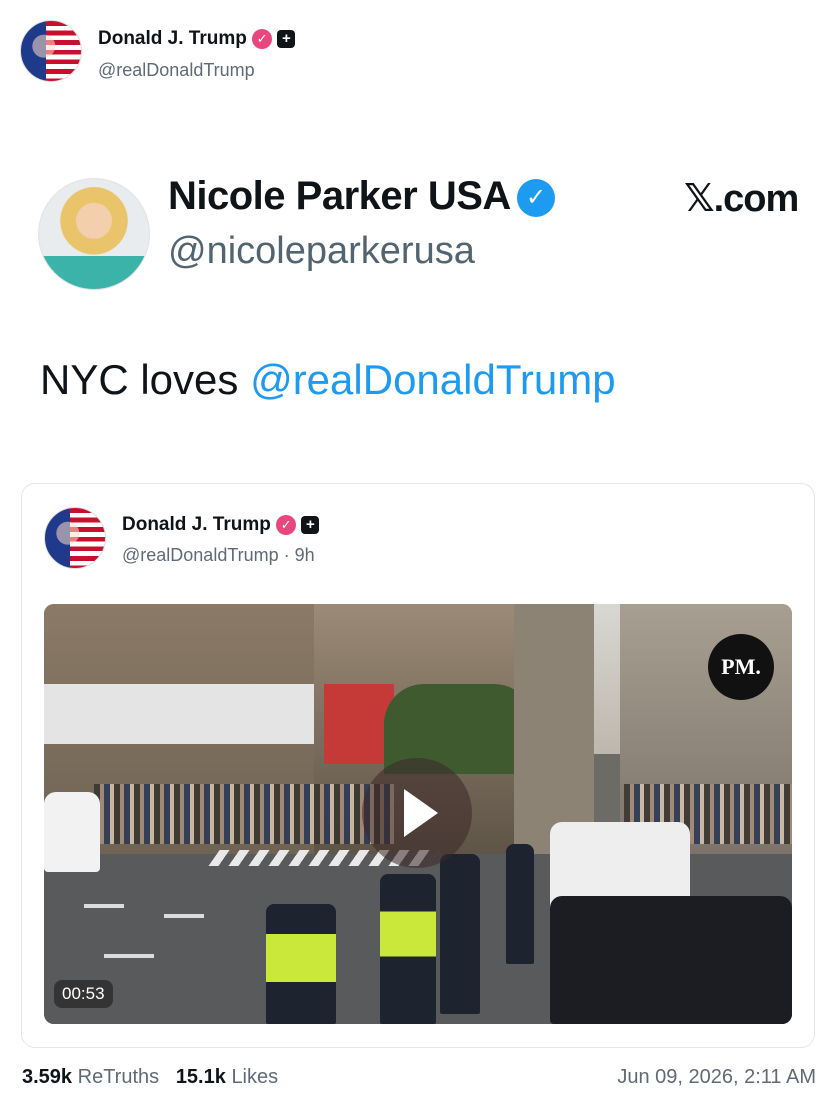 This screenshot has height=1114, width=840. I want to click on video-scene-van, so click(72, 832).